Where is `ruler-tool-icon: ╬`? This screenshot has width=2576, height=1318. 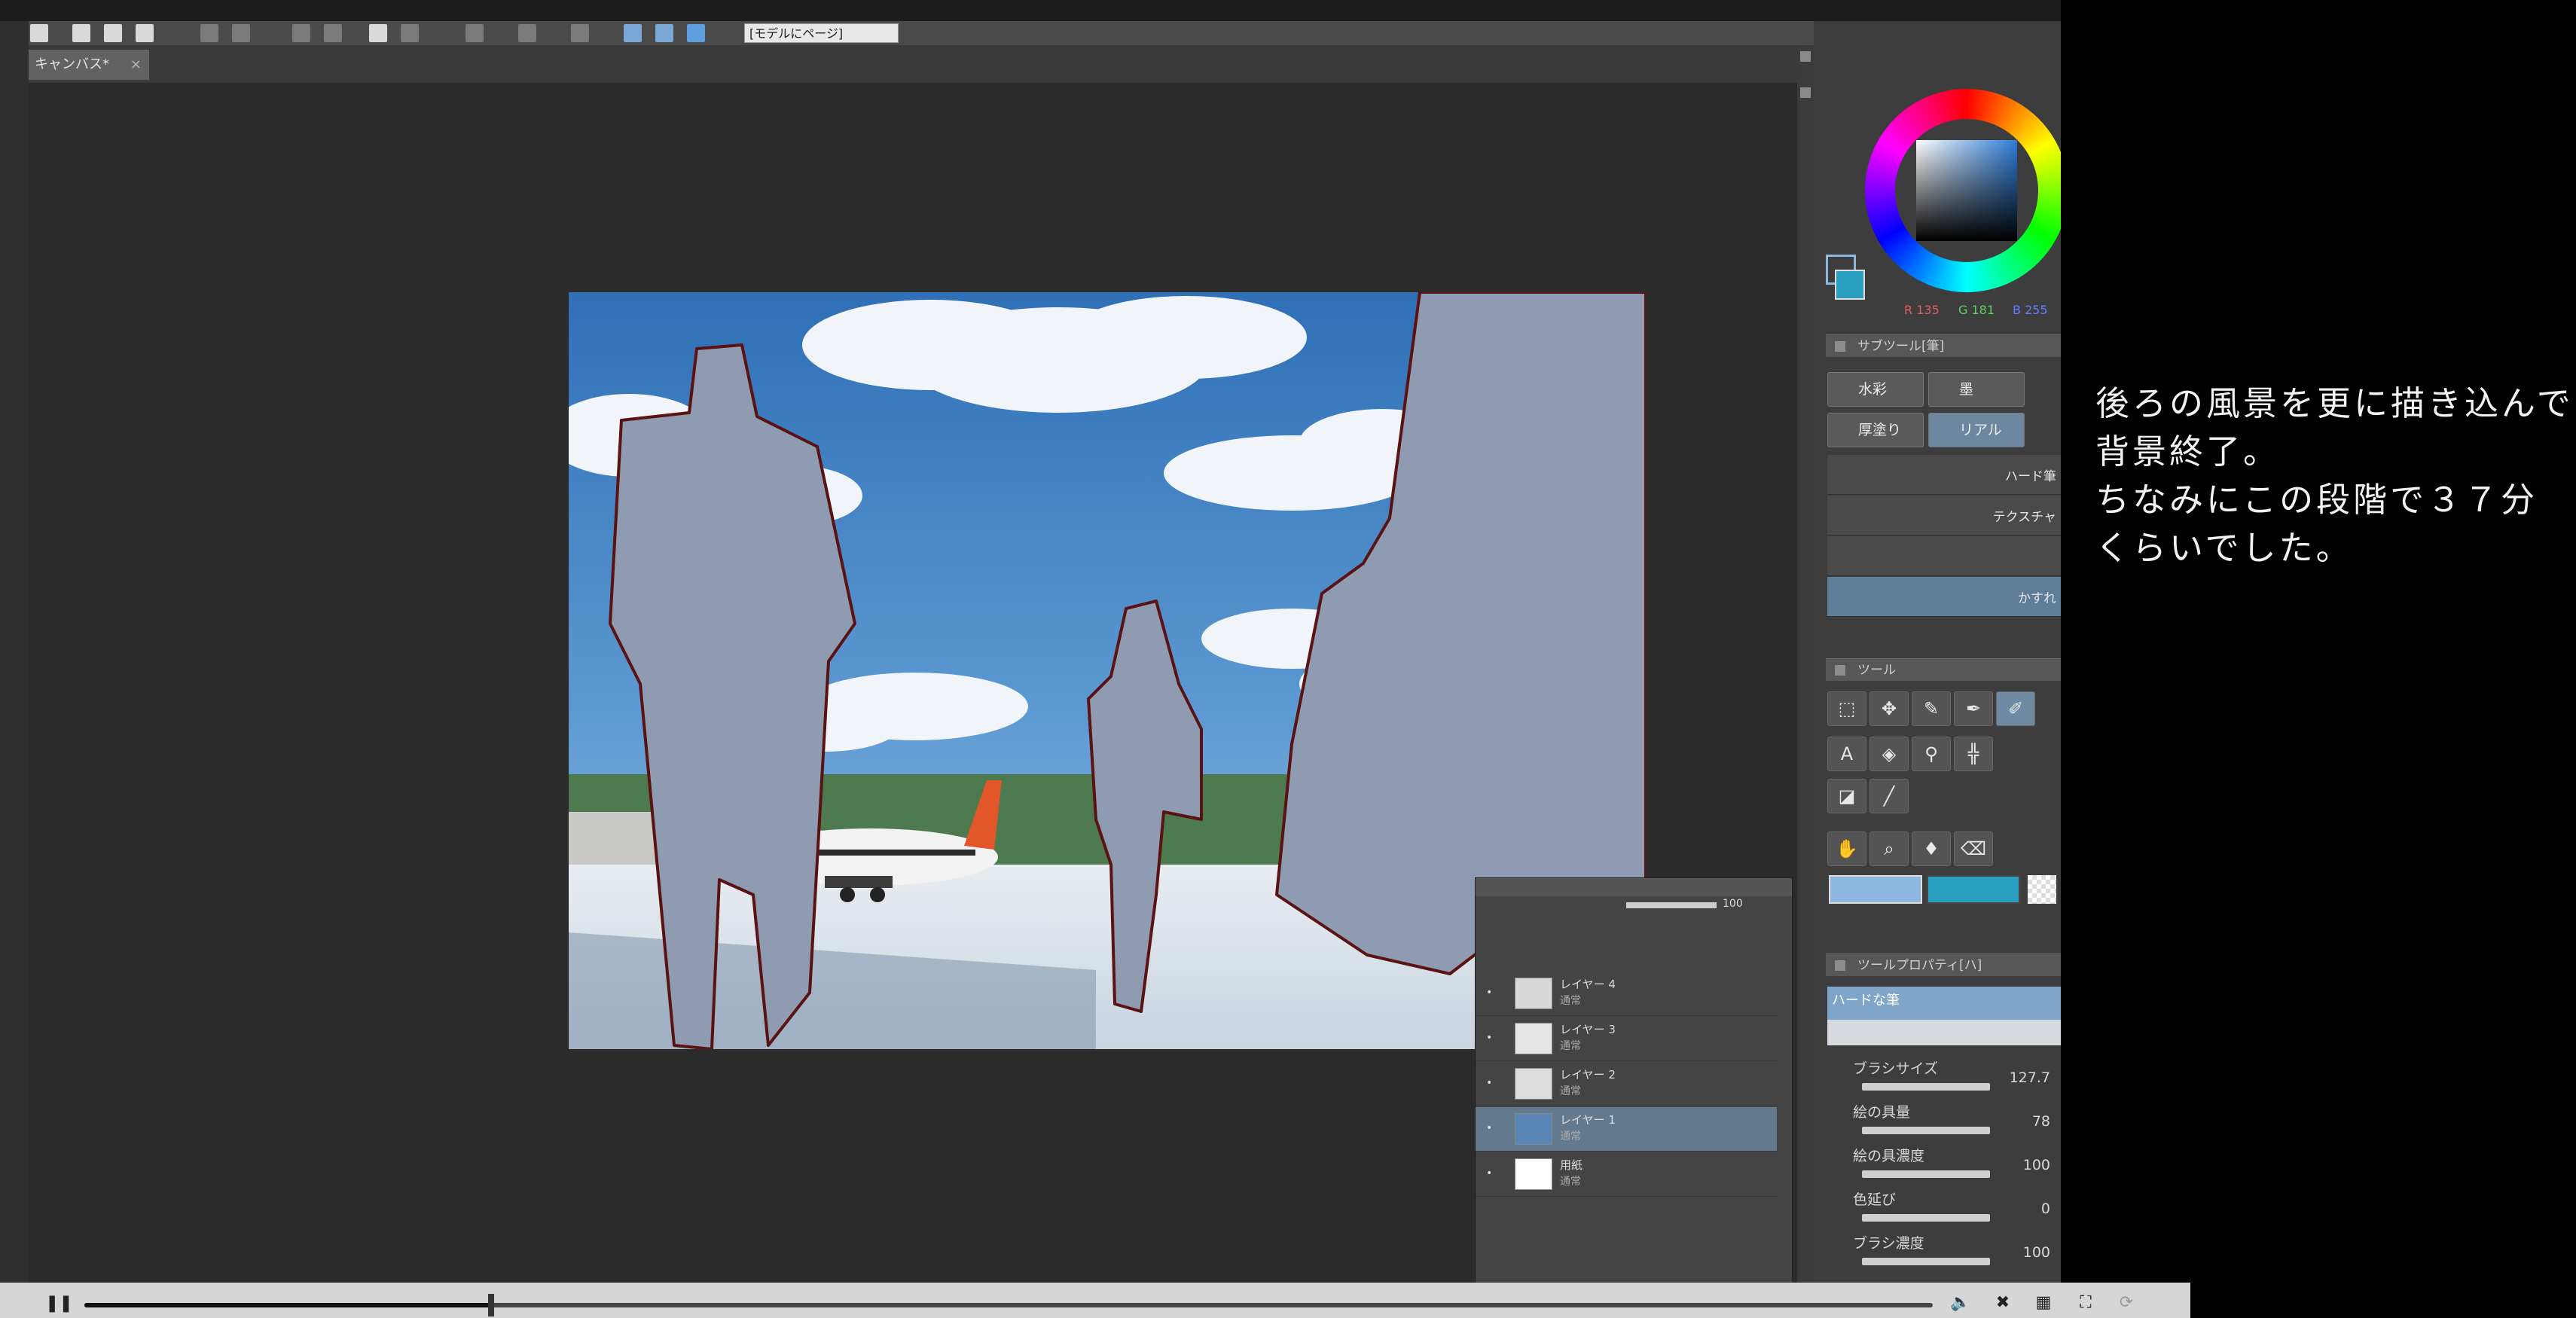
ruler-tool-icon: ╬ is located at coordinates (1974, 754).